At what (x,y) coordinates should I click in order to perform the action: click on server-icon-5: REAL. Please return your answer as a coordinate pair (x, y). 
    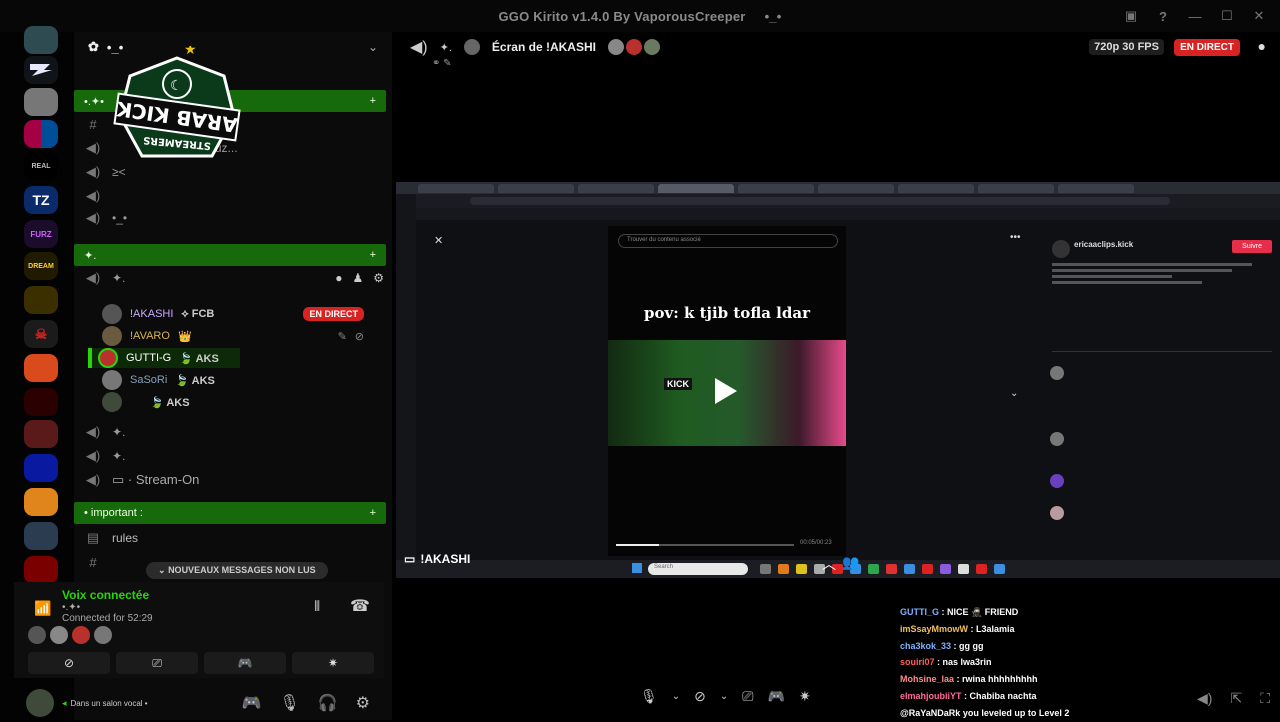
    Looking at the image, I should click on (41, 166).